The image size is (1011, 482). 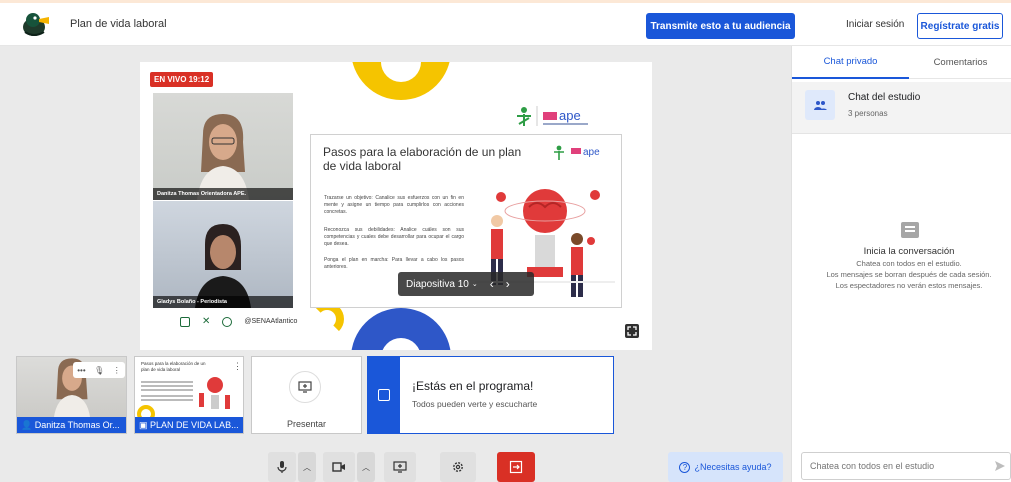 I want to click on camera-1-label: Danitza Thomas Orientadora APE., so click(x=223, y=194).